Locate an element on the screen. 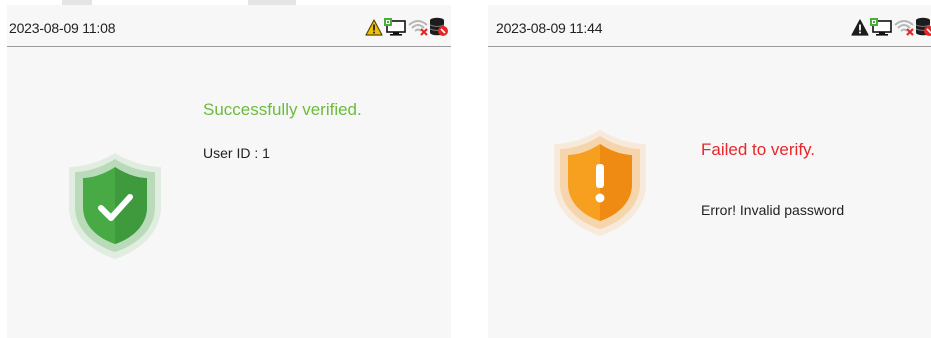 The image size is (931, 338). status-bar: 2023-08-09 11:44 is located at coordinates (709, 26).